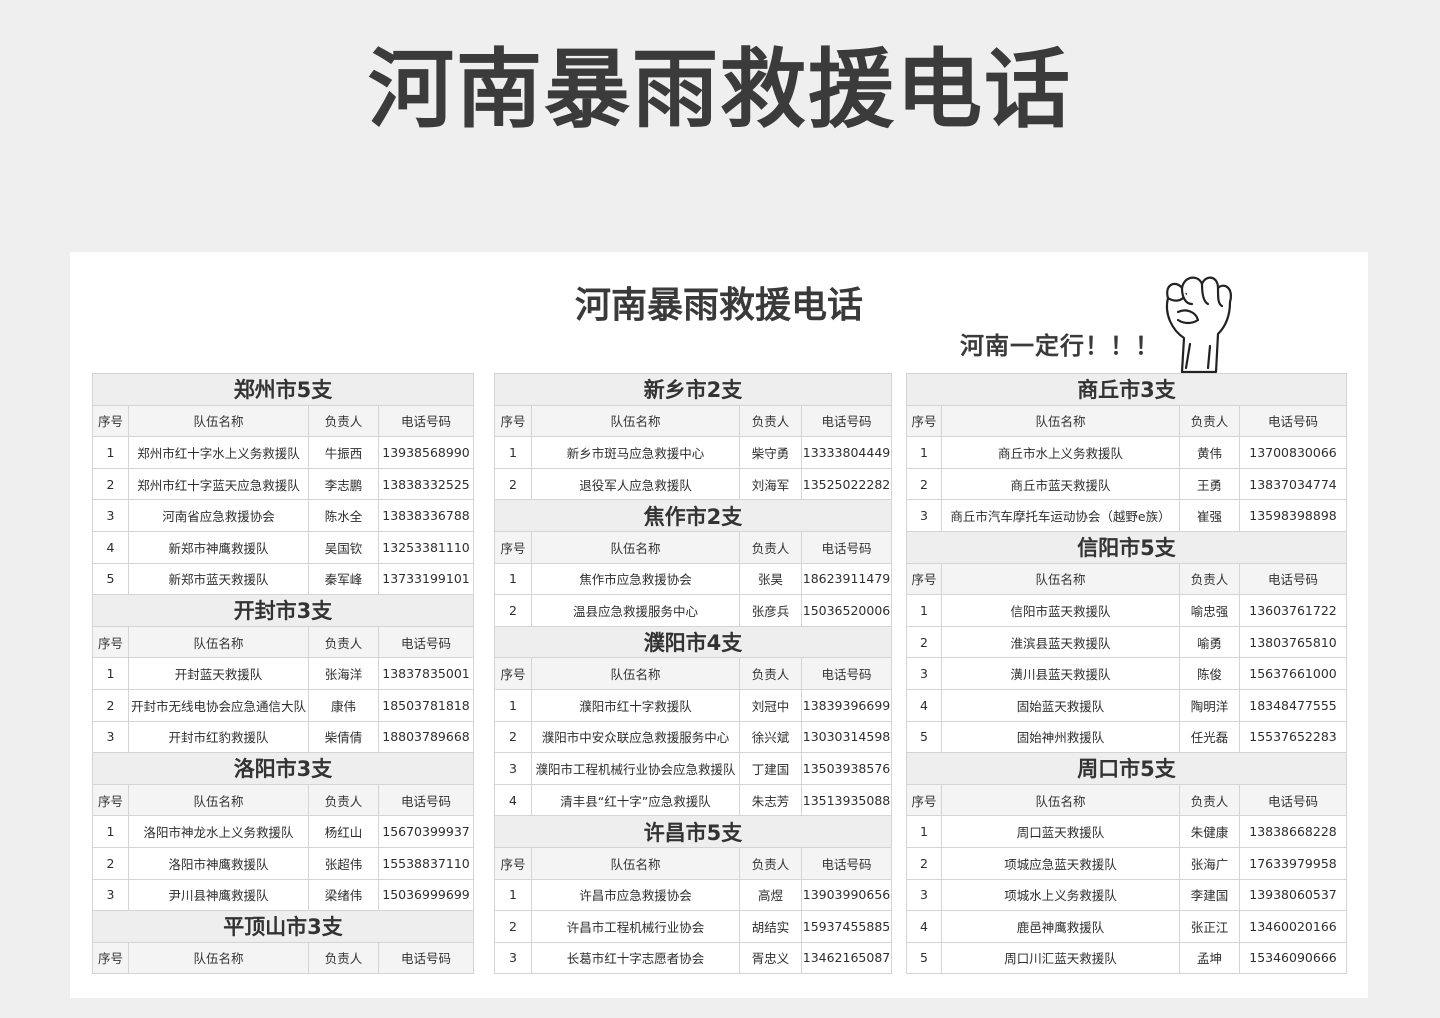 This screenshot has height=1018, width=1440. I want to click on row-phone: 18803789668, so click(426, 737).